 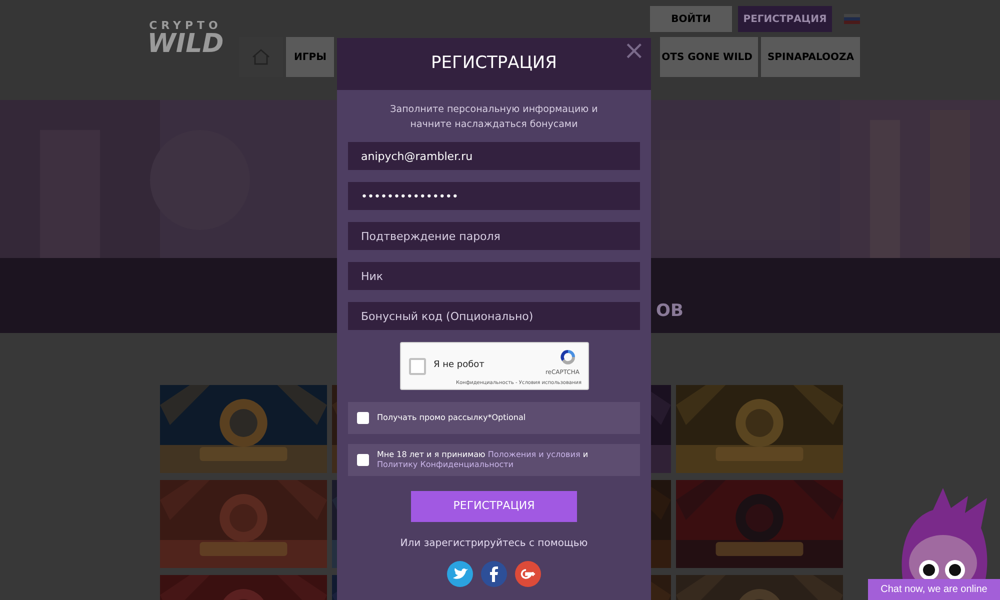 What do you see at coordinates (185, 38) in the screenshot?
I see `logo: CRYPTO WILD` at bounding box center [185, 38].